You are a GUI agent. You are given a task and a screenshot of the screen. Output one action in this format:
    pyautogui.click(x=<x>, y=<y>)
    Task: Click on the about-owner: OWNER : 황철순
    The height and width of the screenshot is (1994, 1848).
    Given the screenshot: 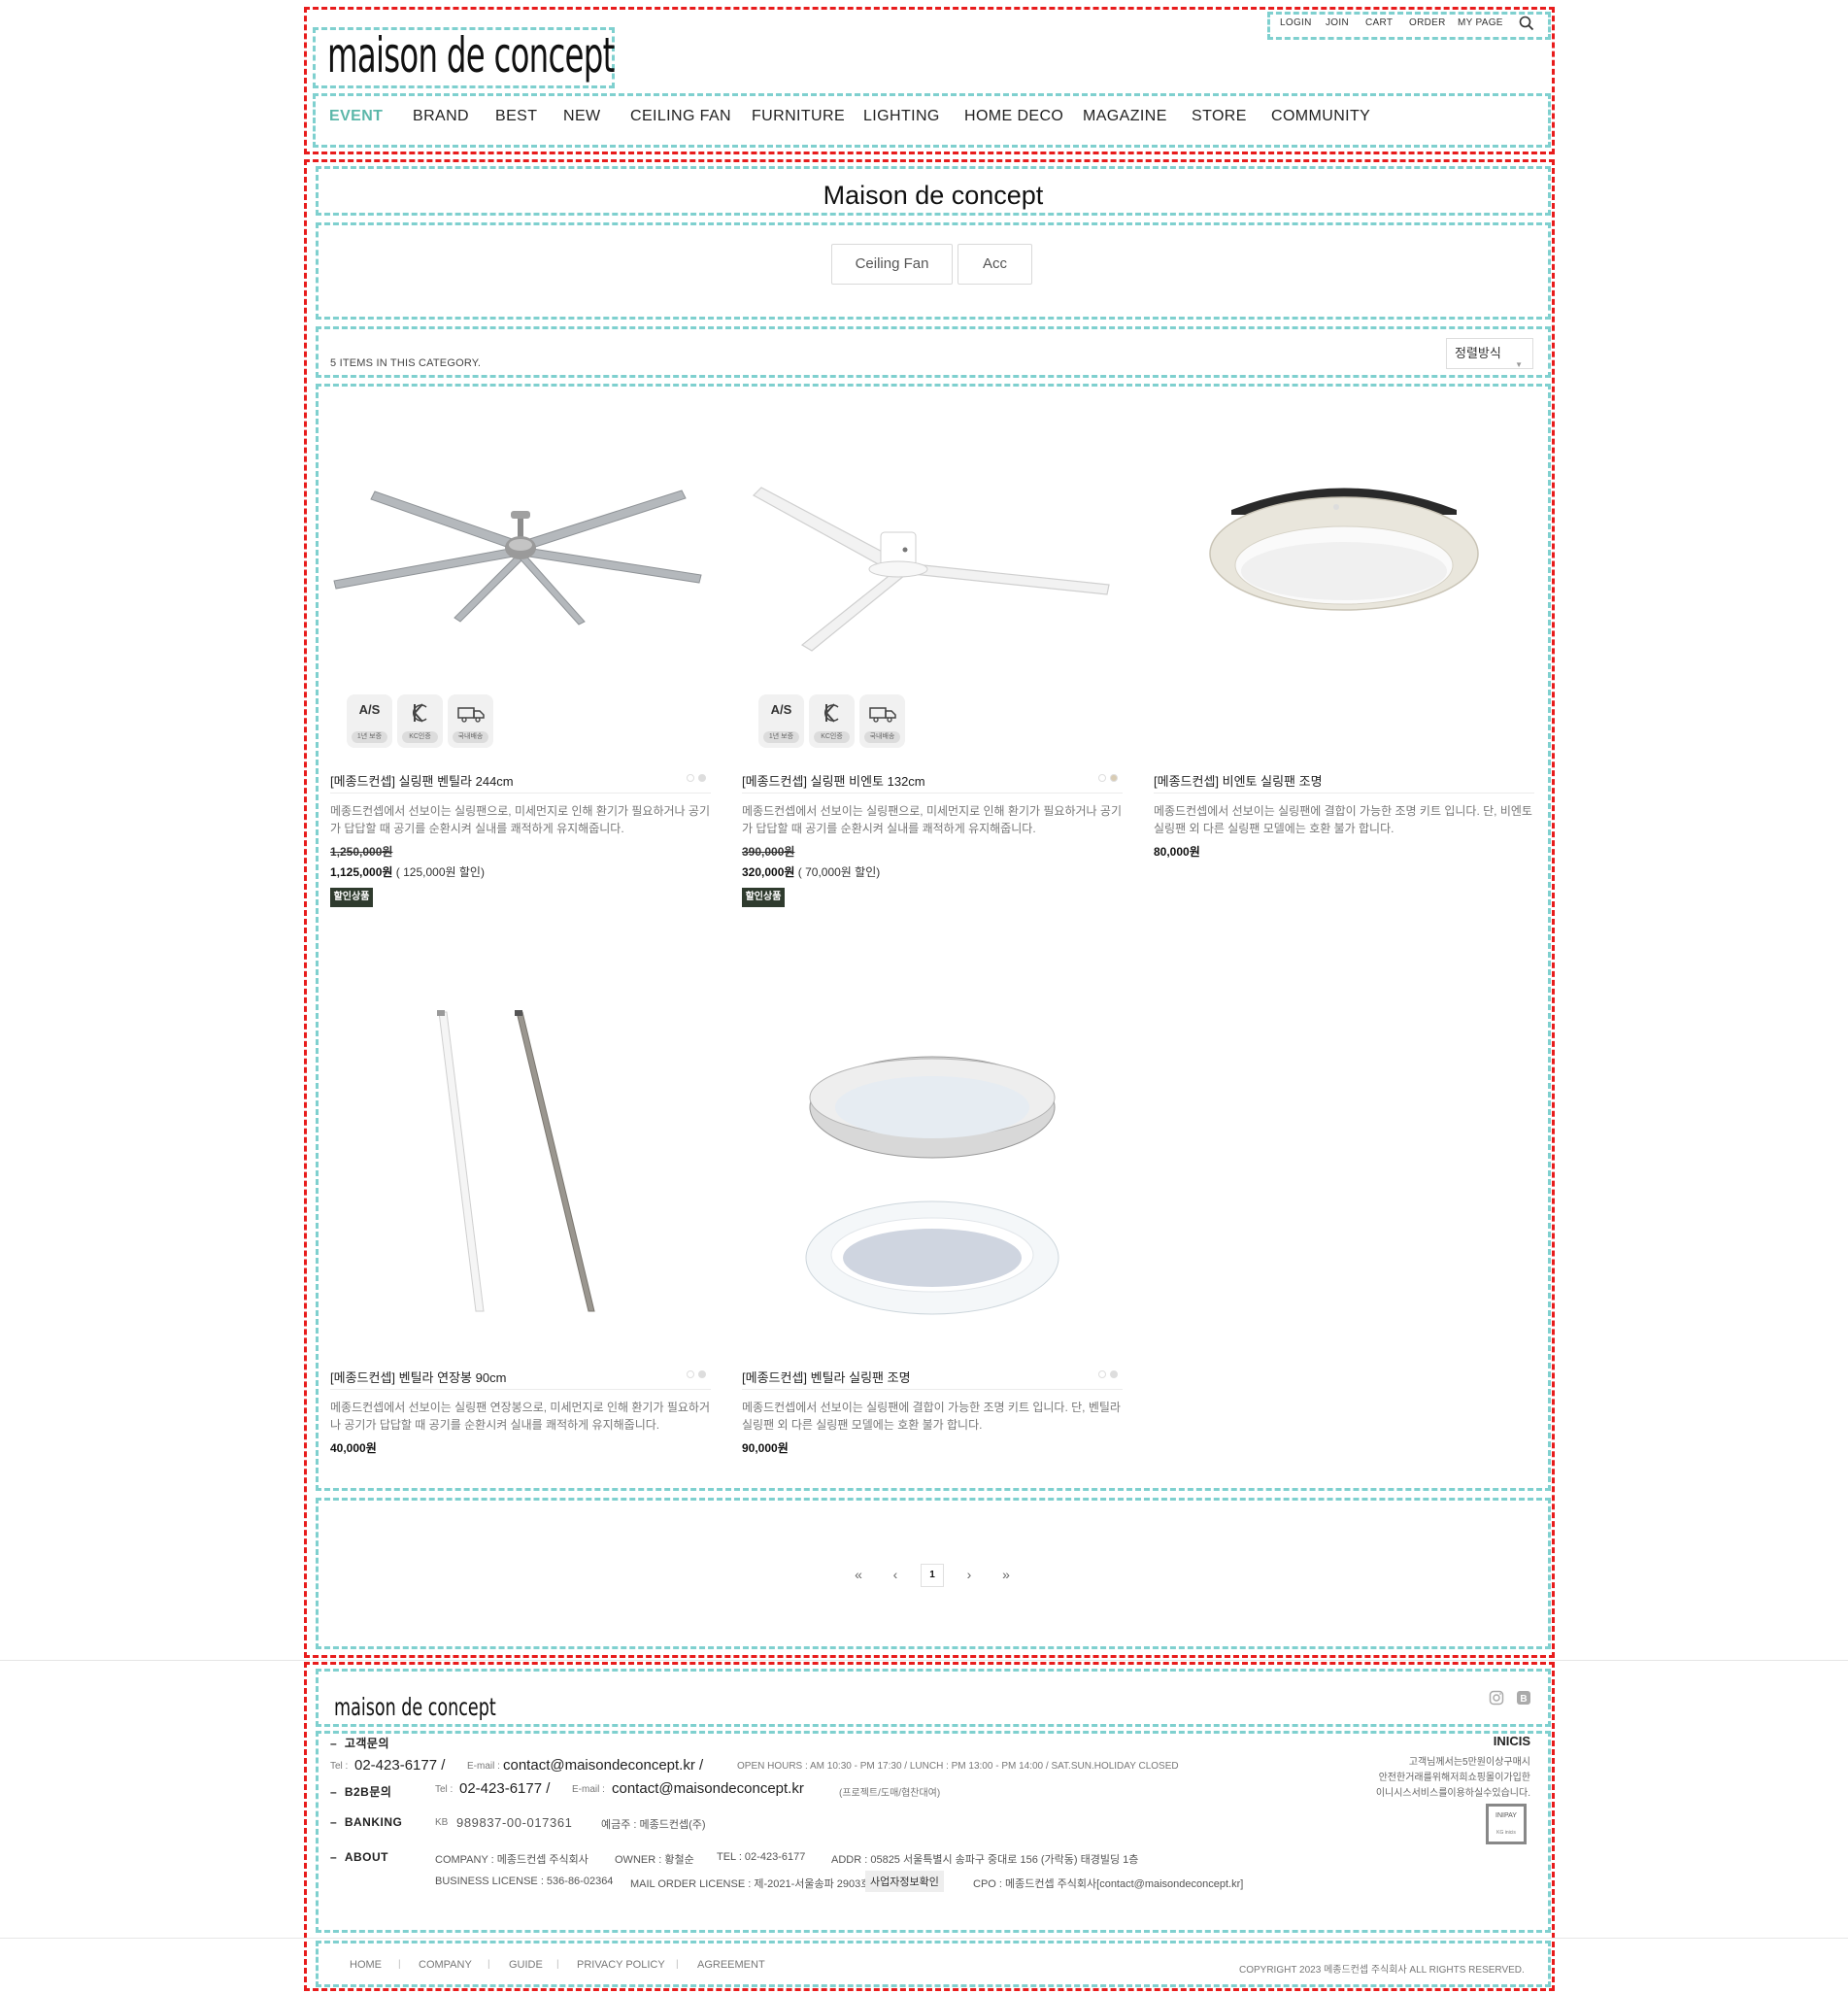 What is the action you would take?
    pyautogui.click(x=654, y=1860)
    